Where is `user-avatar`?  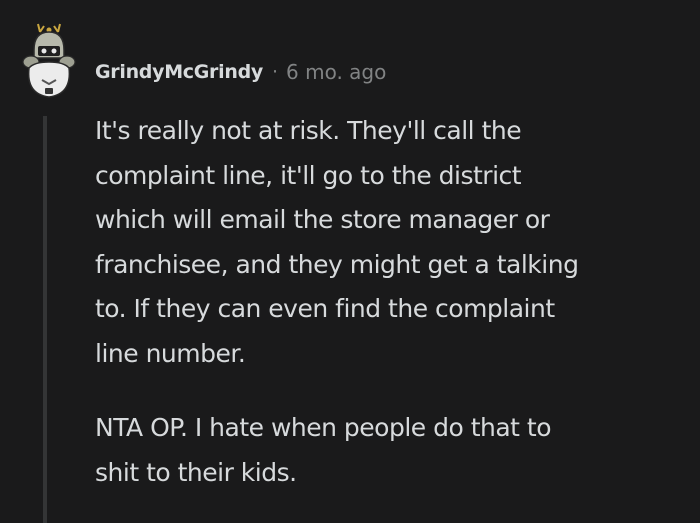 user-avatar is located at coordinates (49, 62).